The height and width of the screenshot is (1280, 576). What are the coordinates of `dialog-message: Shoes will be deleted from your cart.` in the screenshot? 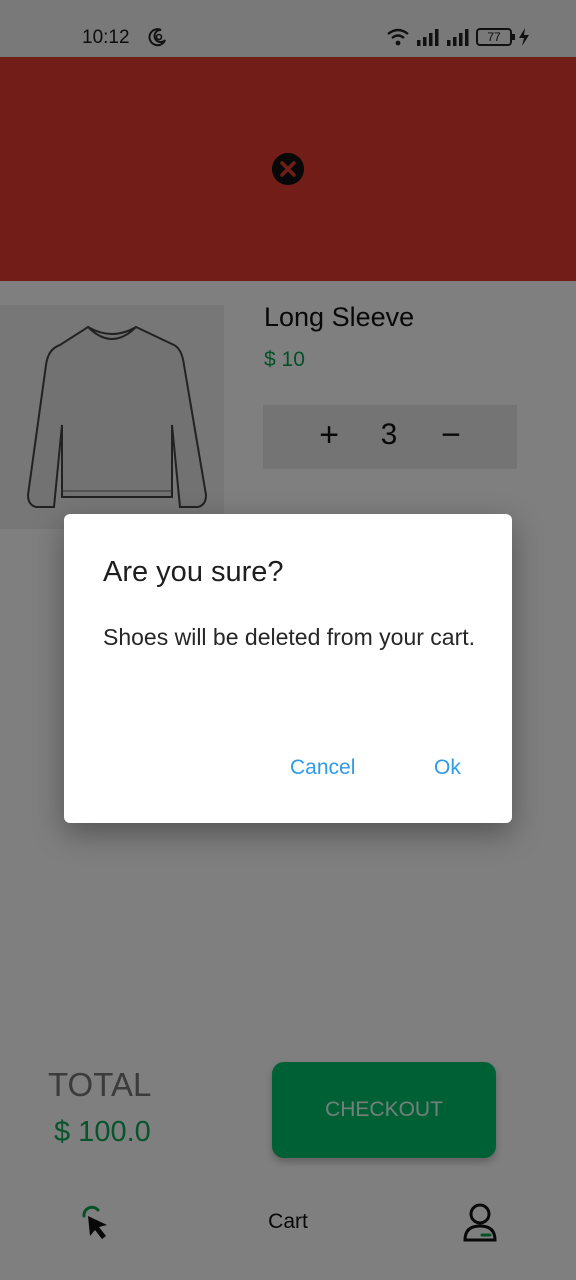 It's located at (289, 637).